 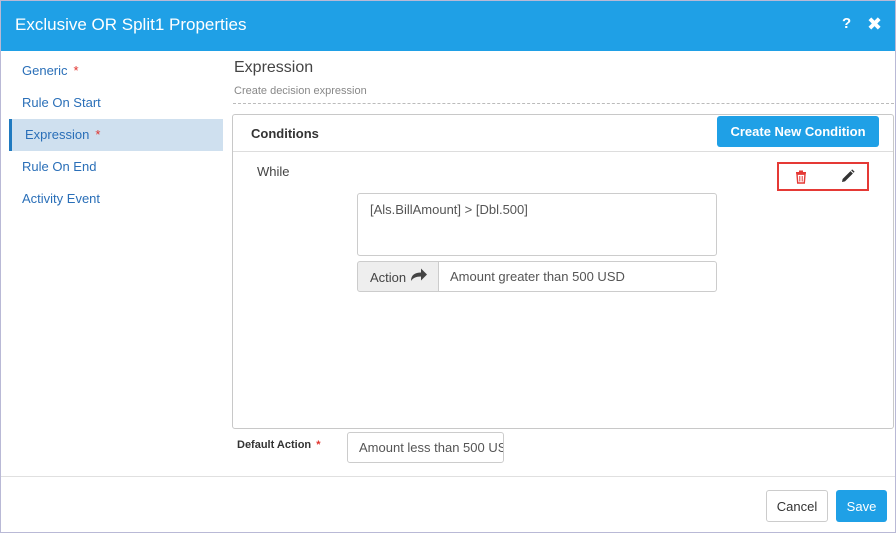 I want to click on share-arrow-icon, so click(x=419, y=275).